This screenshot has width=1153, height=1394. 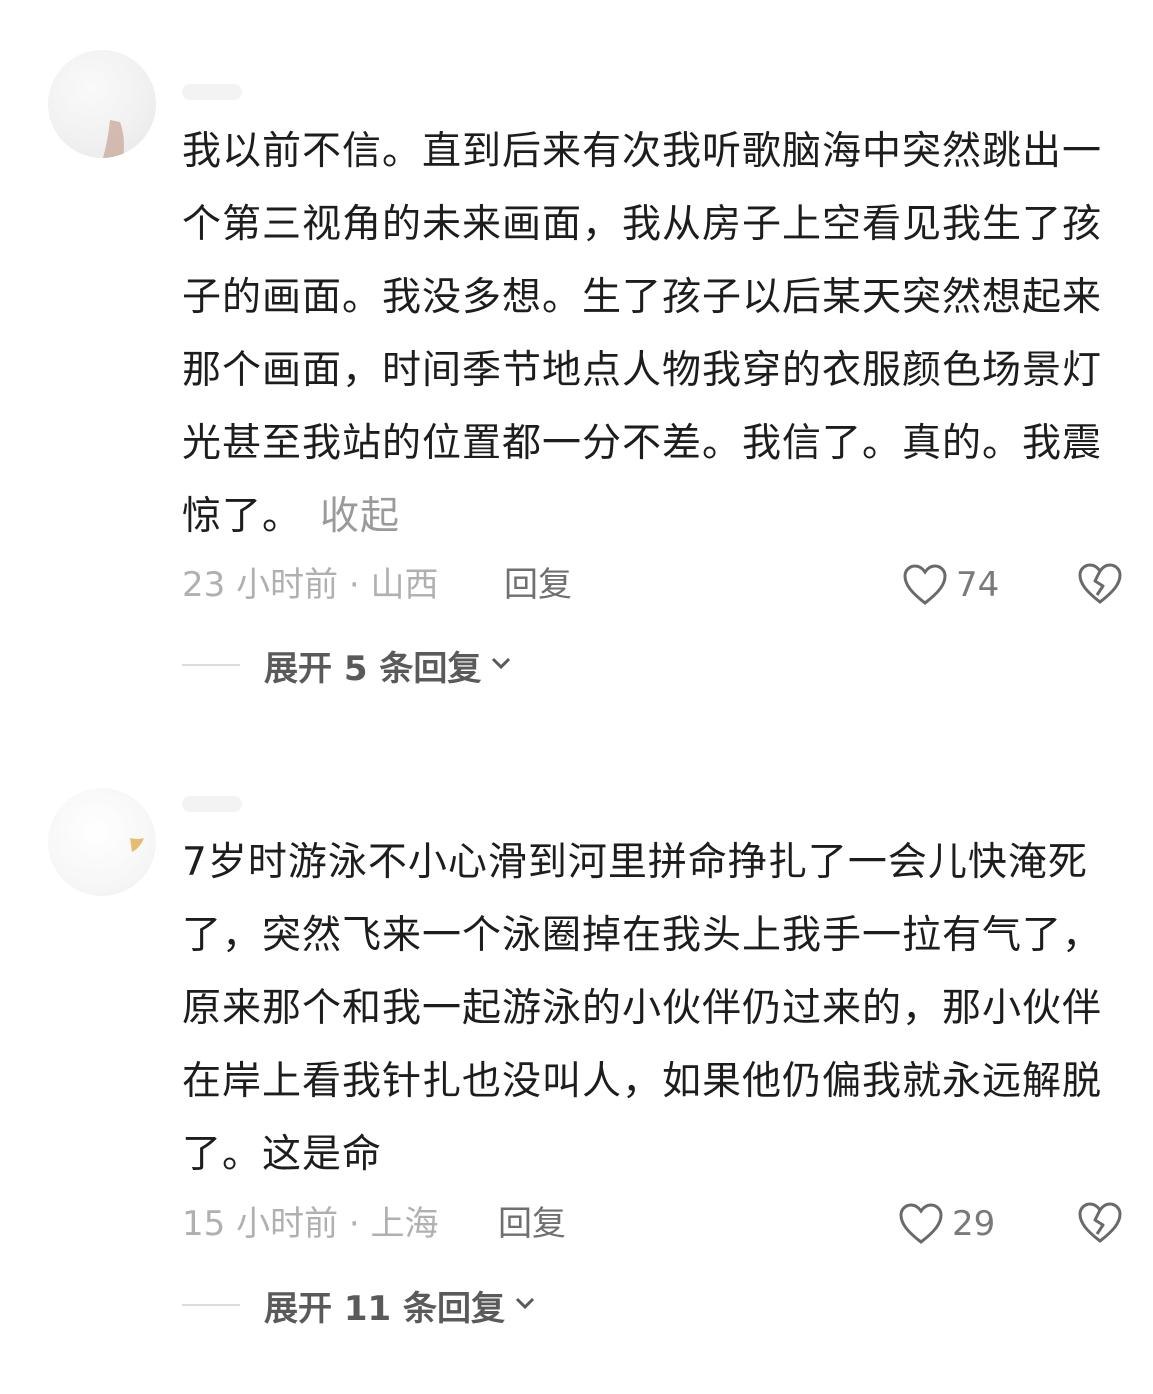 I want to click on like-count: 74, so click(x=978, y=585).